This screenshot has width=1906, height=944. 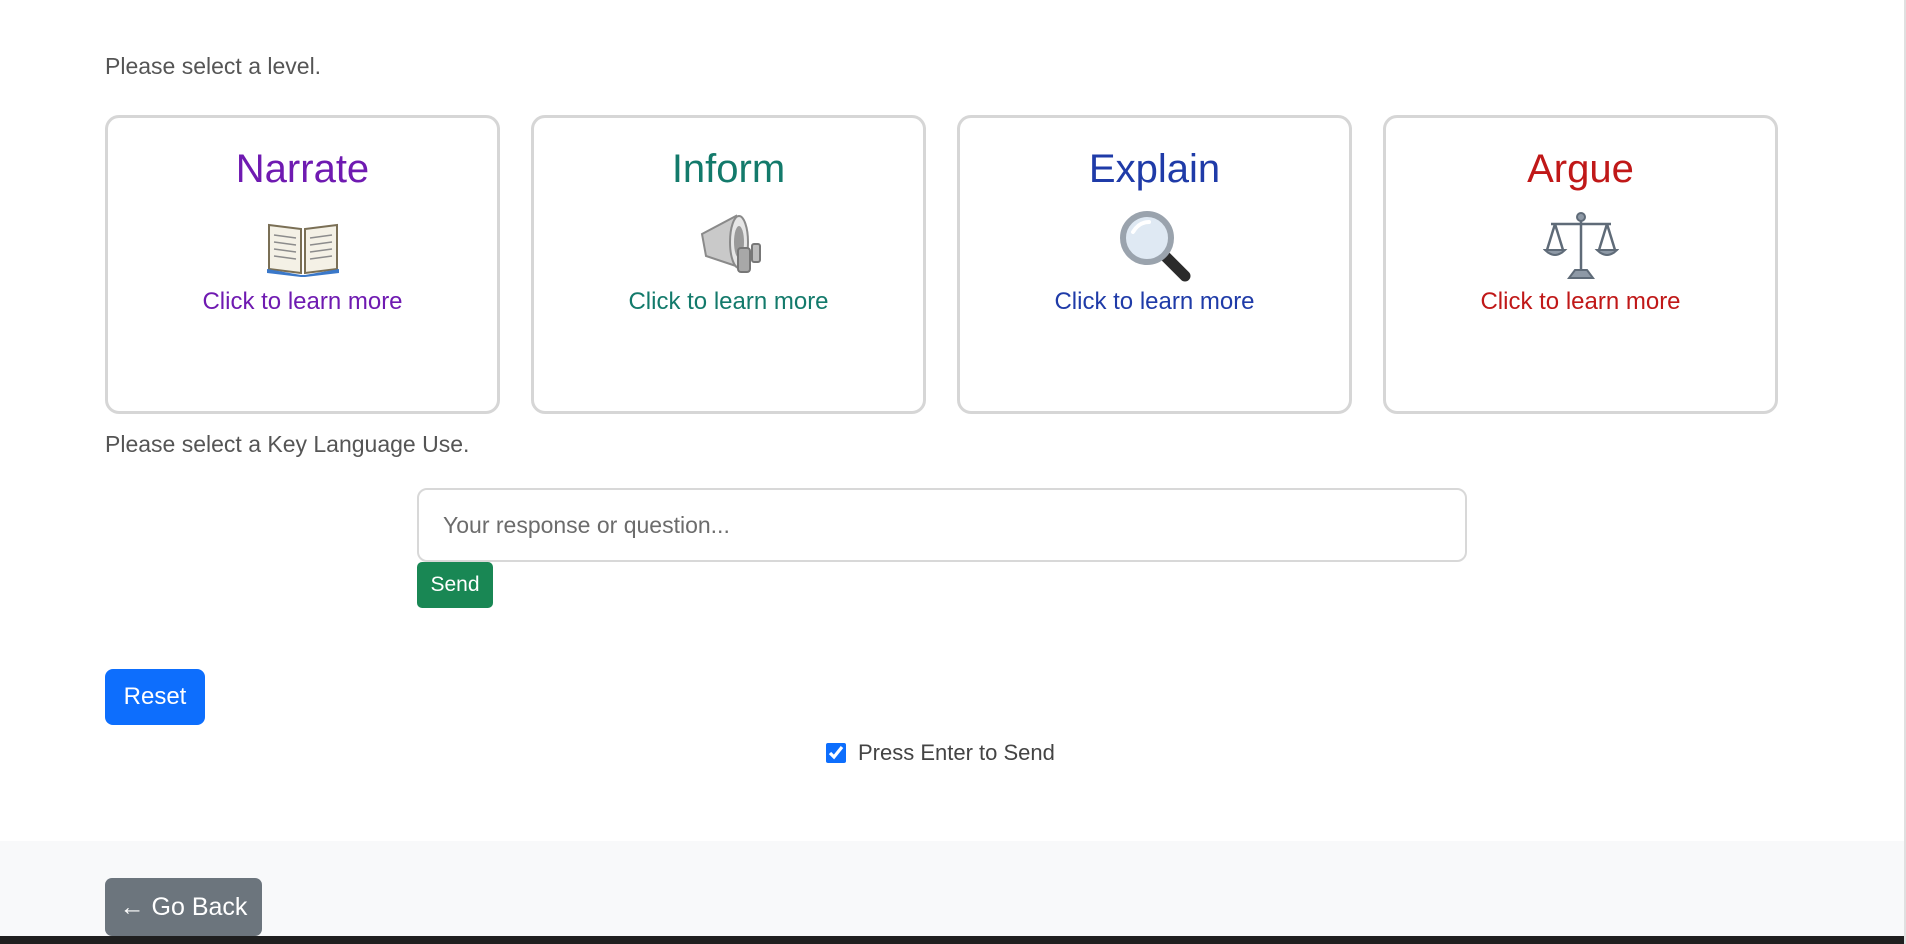 I want to click on enter-to-send-toggle: Press Enter to Send, so click(x=940, y=753).